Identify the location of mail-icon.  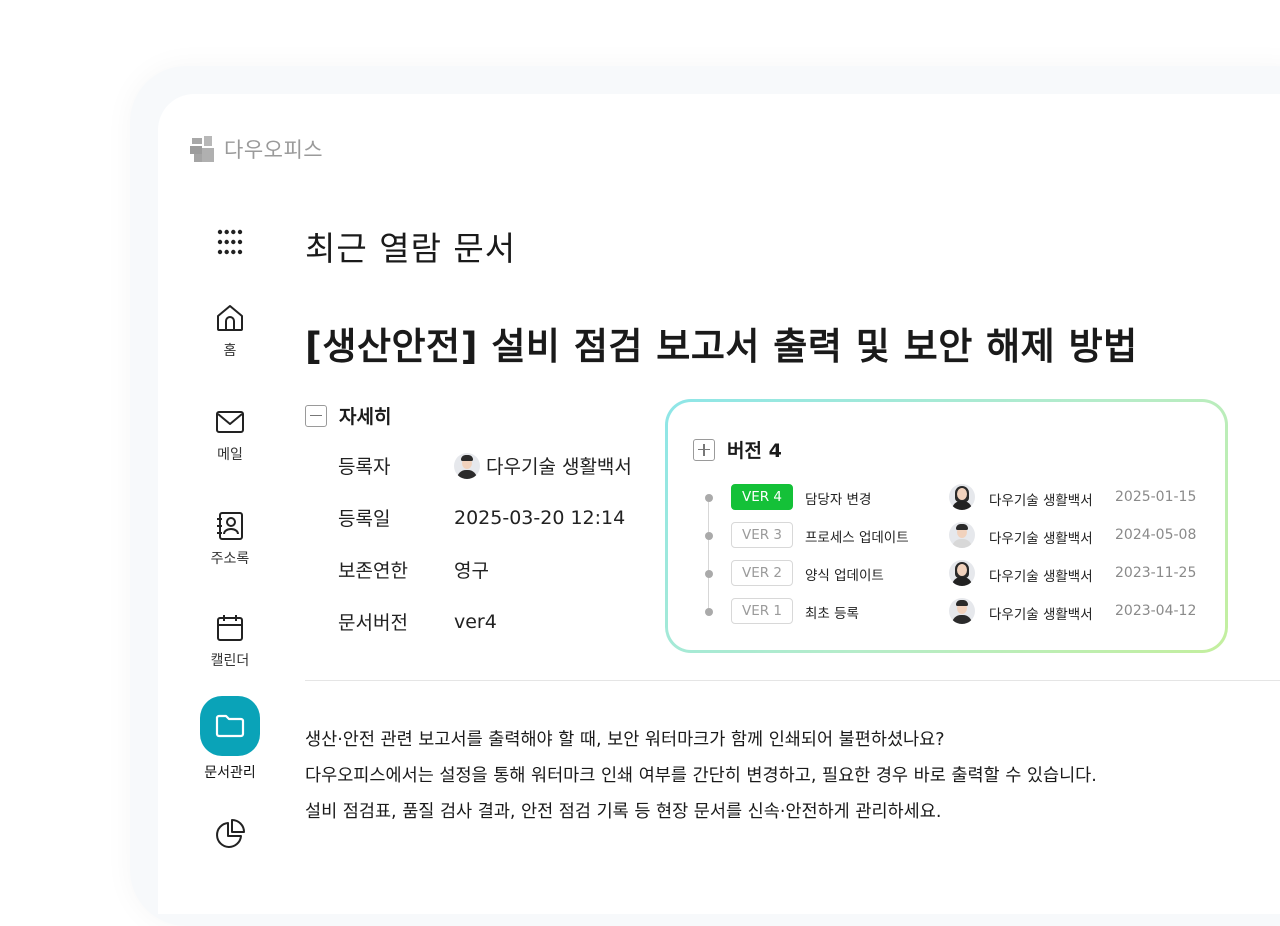
(230, 422).